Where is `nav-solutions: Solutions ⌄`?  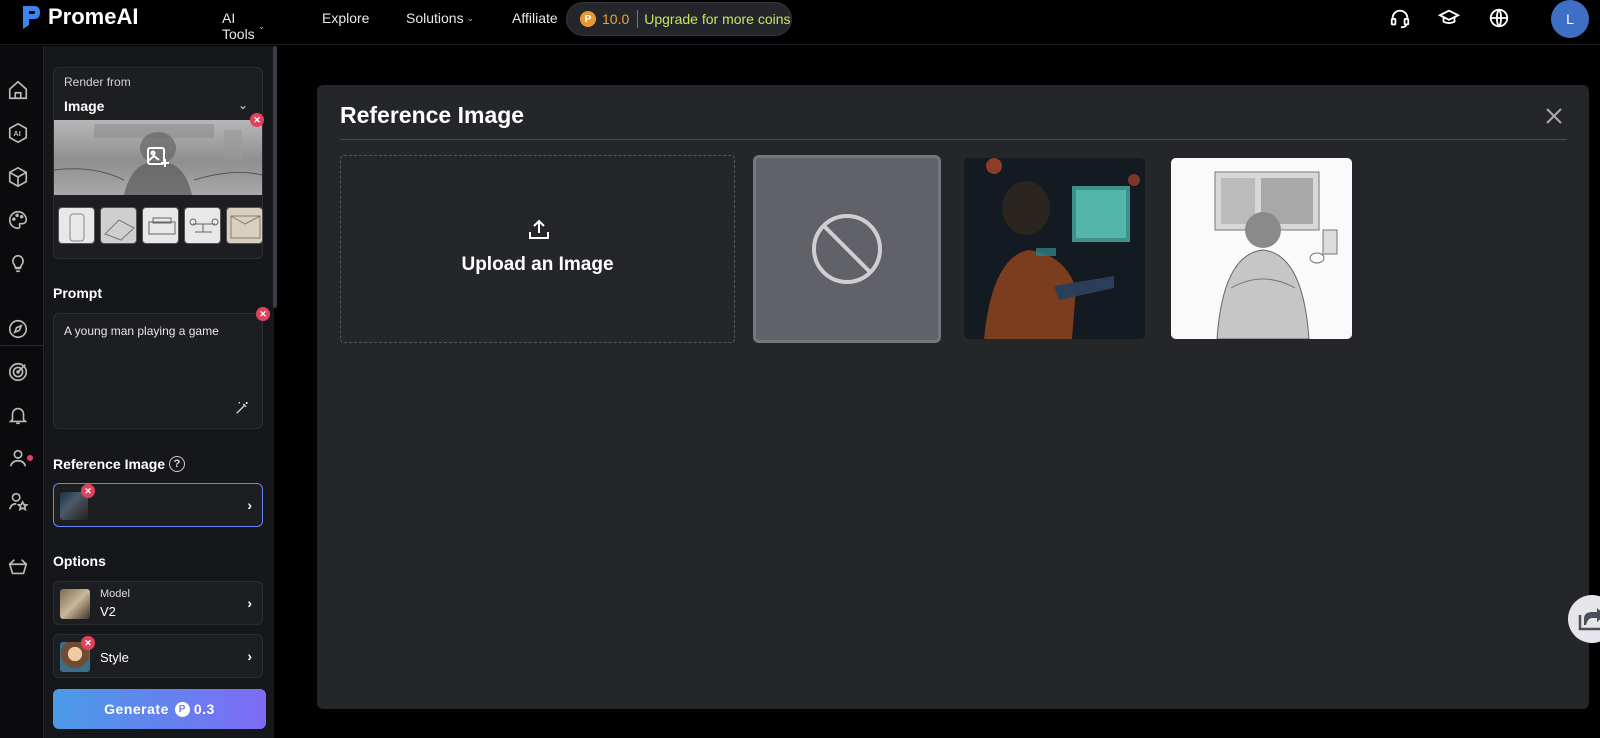 nav-solutions: Solutions ⌄ is located at coordinates (440, 18).